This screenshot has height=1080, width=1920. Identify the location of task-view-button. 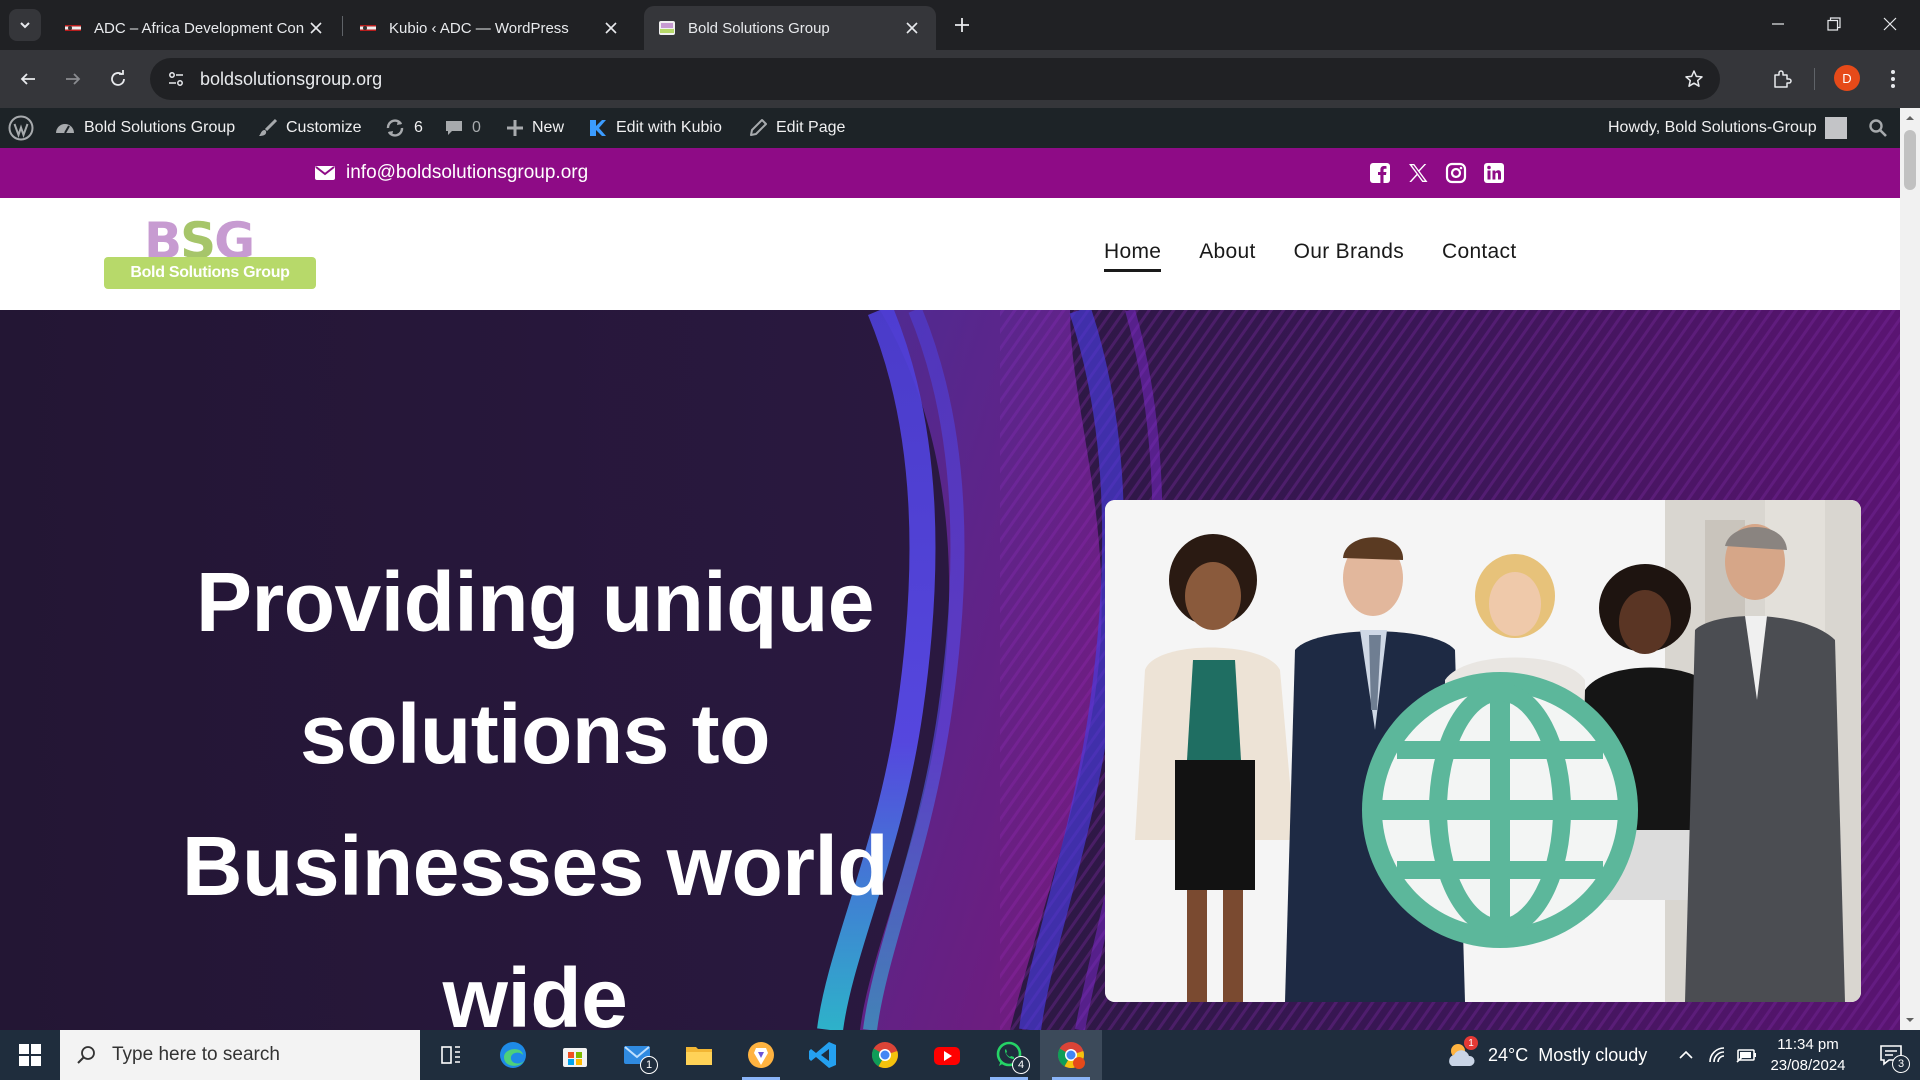
(451, 1055).